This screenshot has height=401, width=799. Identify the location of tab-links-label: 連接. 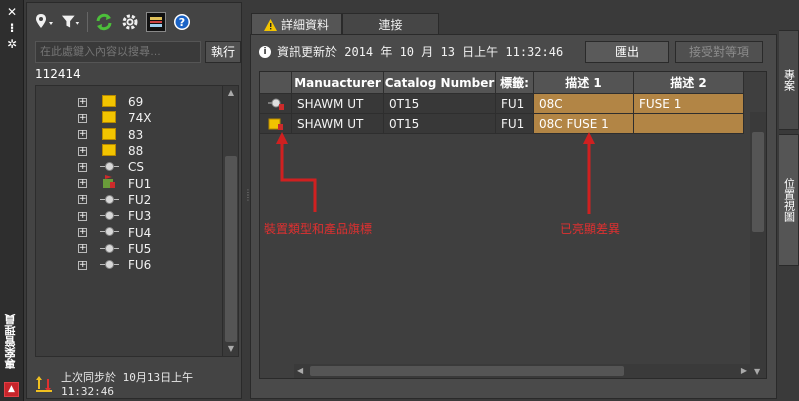
(390, 25).